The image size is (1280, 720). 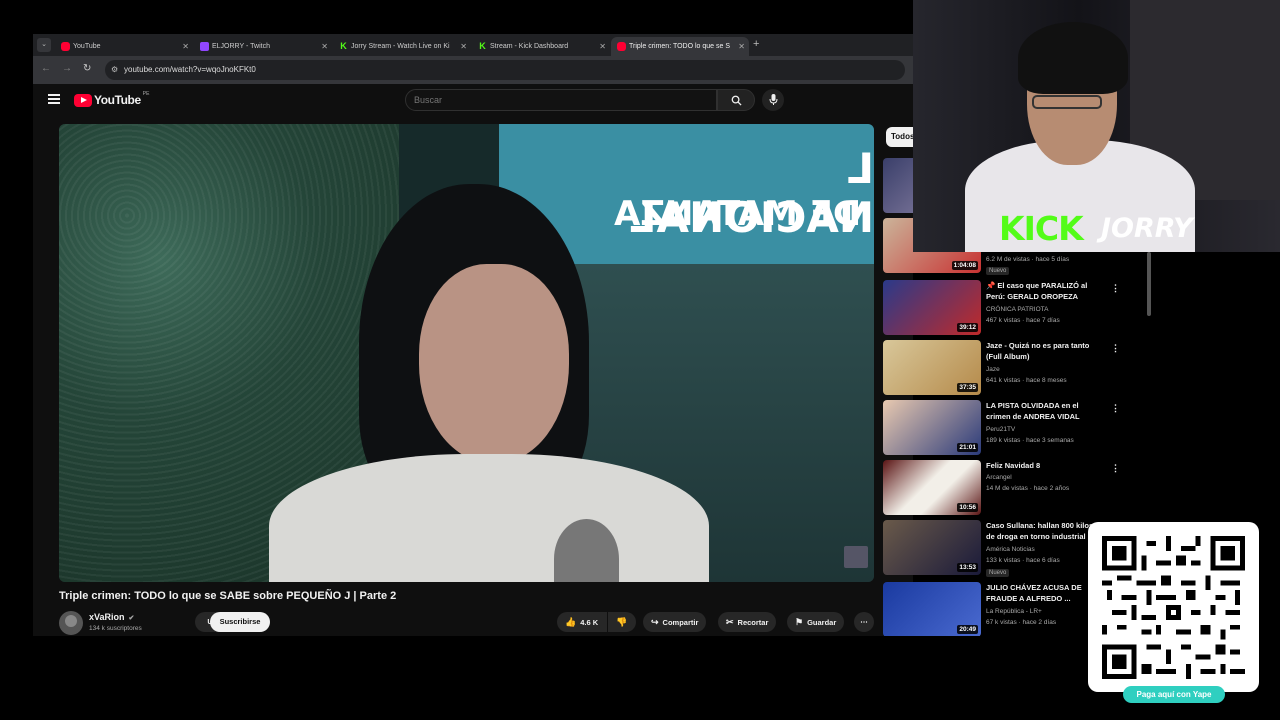 What do you see at coordinates (932, 547) in the screenshot?
I see `video-thumbnail: 13:53` at bounding box center [932, 547].